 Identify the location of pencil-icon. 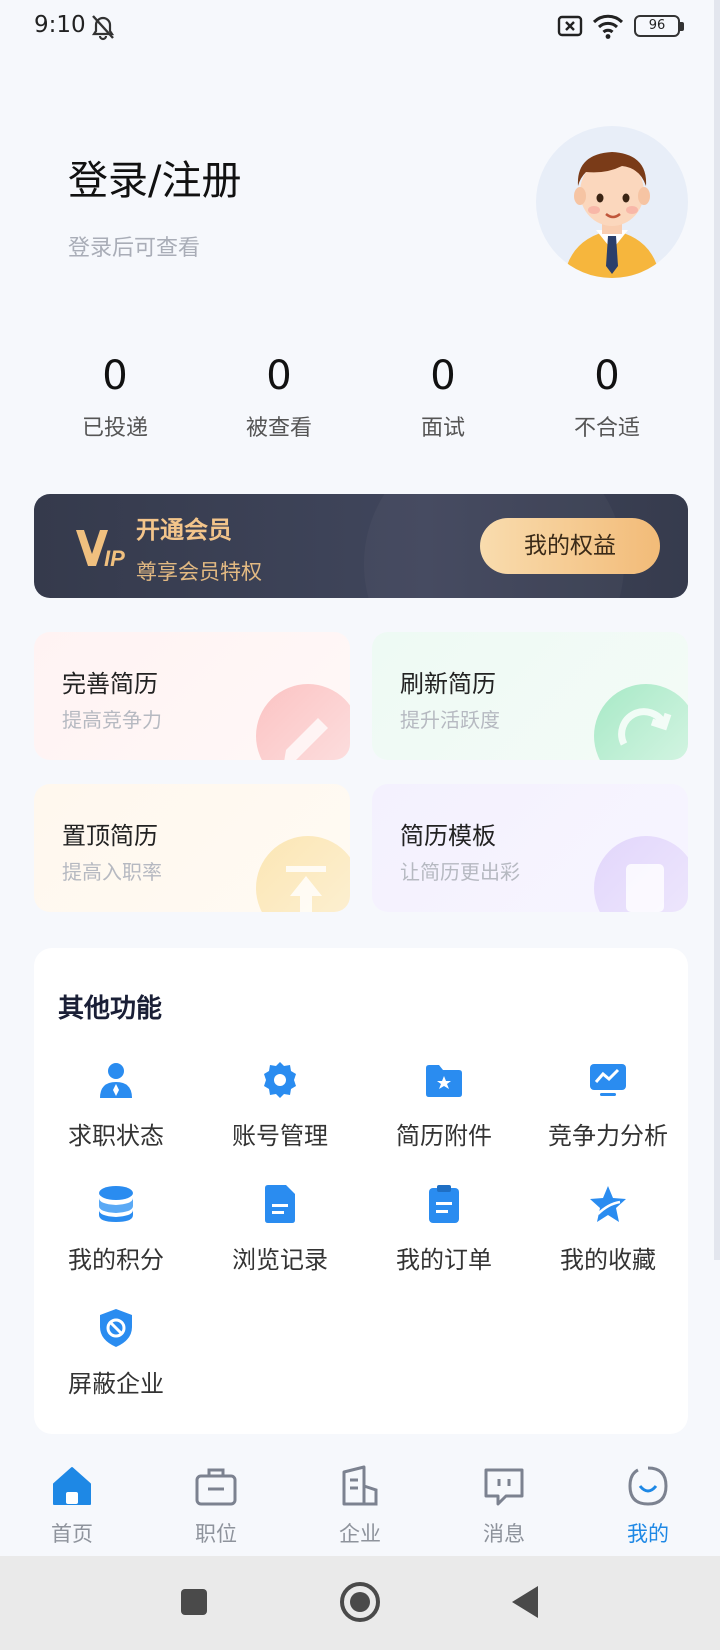
(303, 722).